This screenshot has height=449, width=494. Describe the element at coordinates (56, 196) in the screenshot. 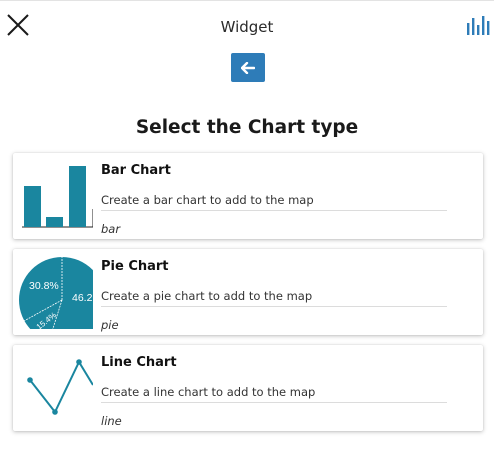

I see `bar-chart-thumbnail` at that location.